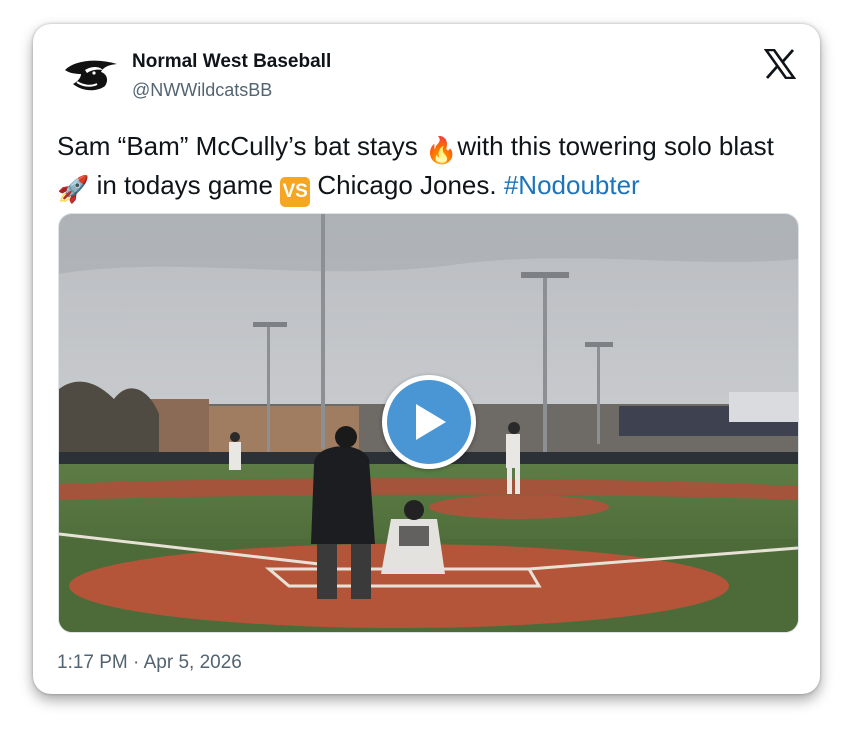 The image size is (854, 737). I want to click on play-icon, so click(431, 422).